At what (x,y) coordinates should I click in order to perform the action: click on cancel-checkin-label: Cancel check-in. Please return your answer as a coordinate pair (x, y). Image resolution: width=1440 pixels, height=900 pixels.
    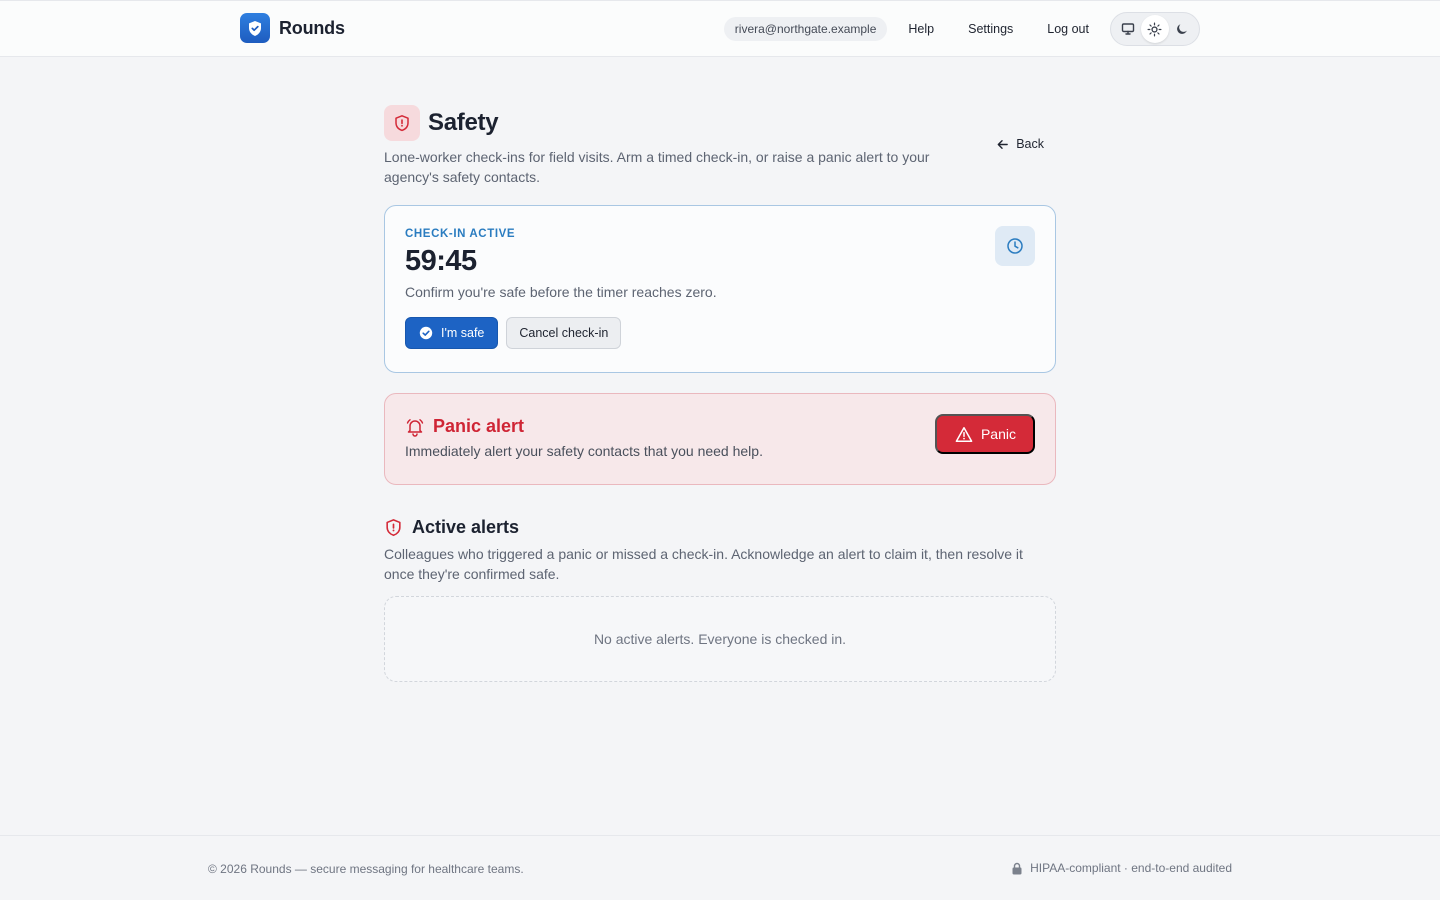
    Looking at the image, I should click on (564, 333).